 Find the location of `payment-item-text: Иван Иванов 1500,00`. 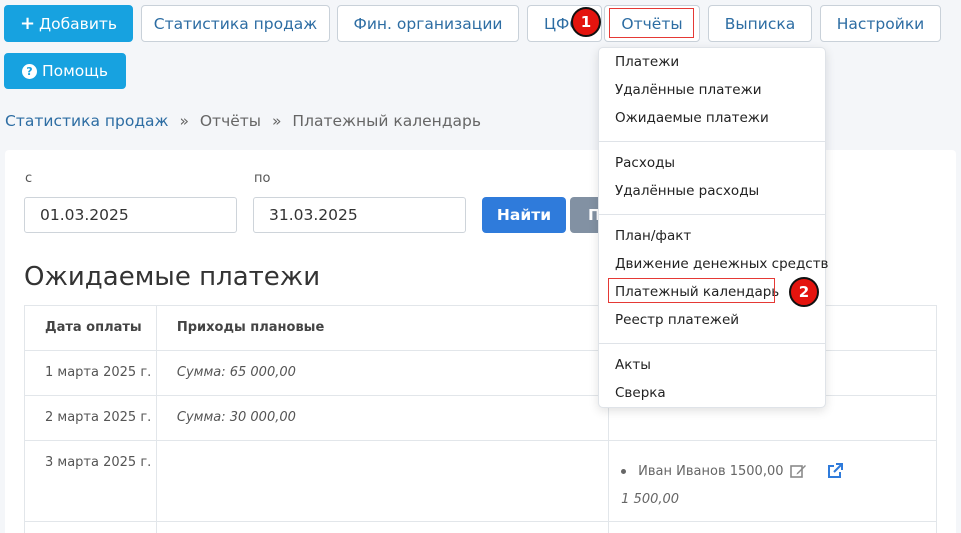

payment-item-text: Иван Иванов 1500,00 is located at coordinates (711, 471).